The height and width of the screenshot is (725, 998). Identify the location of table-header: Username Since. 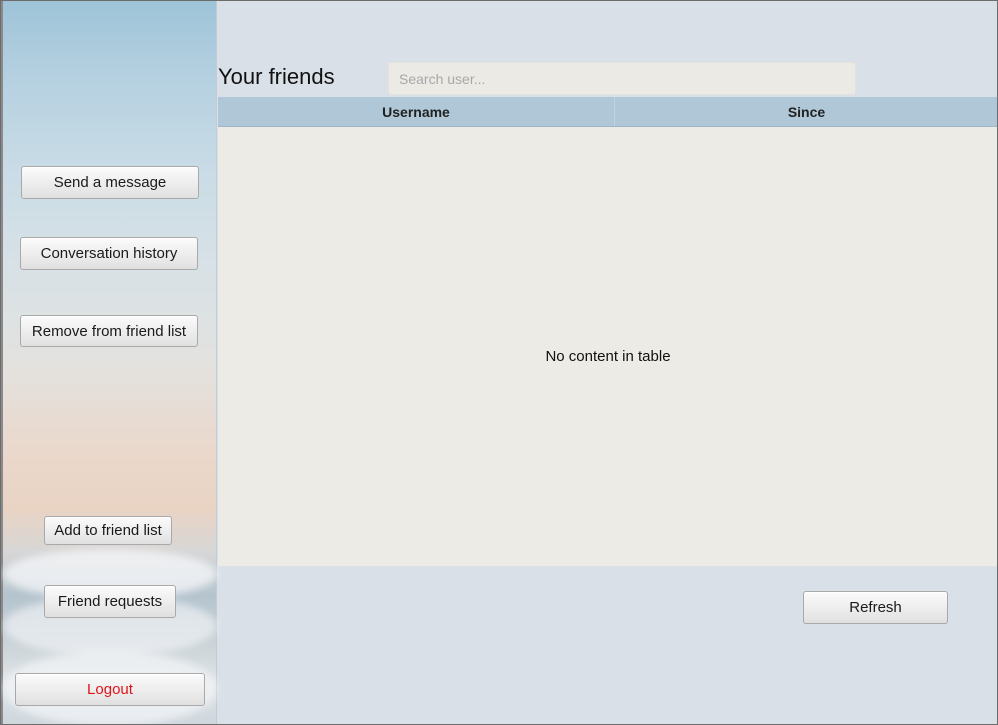
(607, 112).